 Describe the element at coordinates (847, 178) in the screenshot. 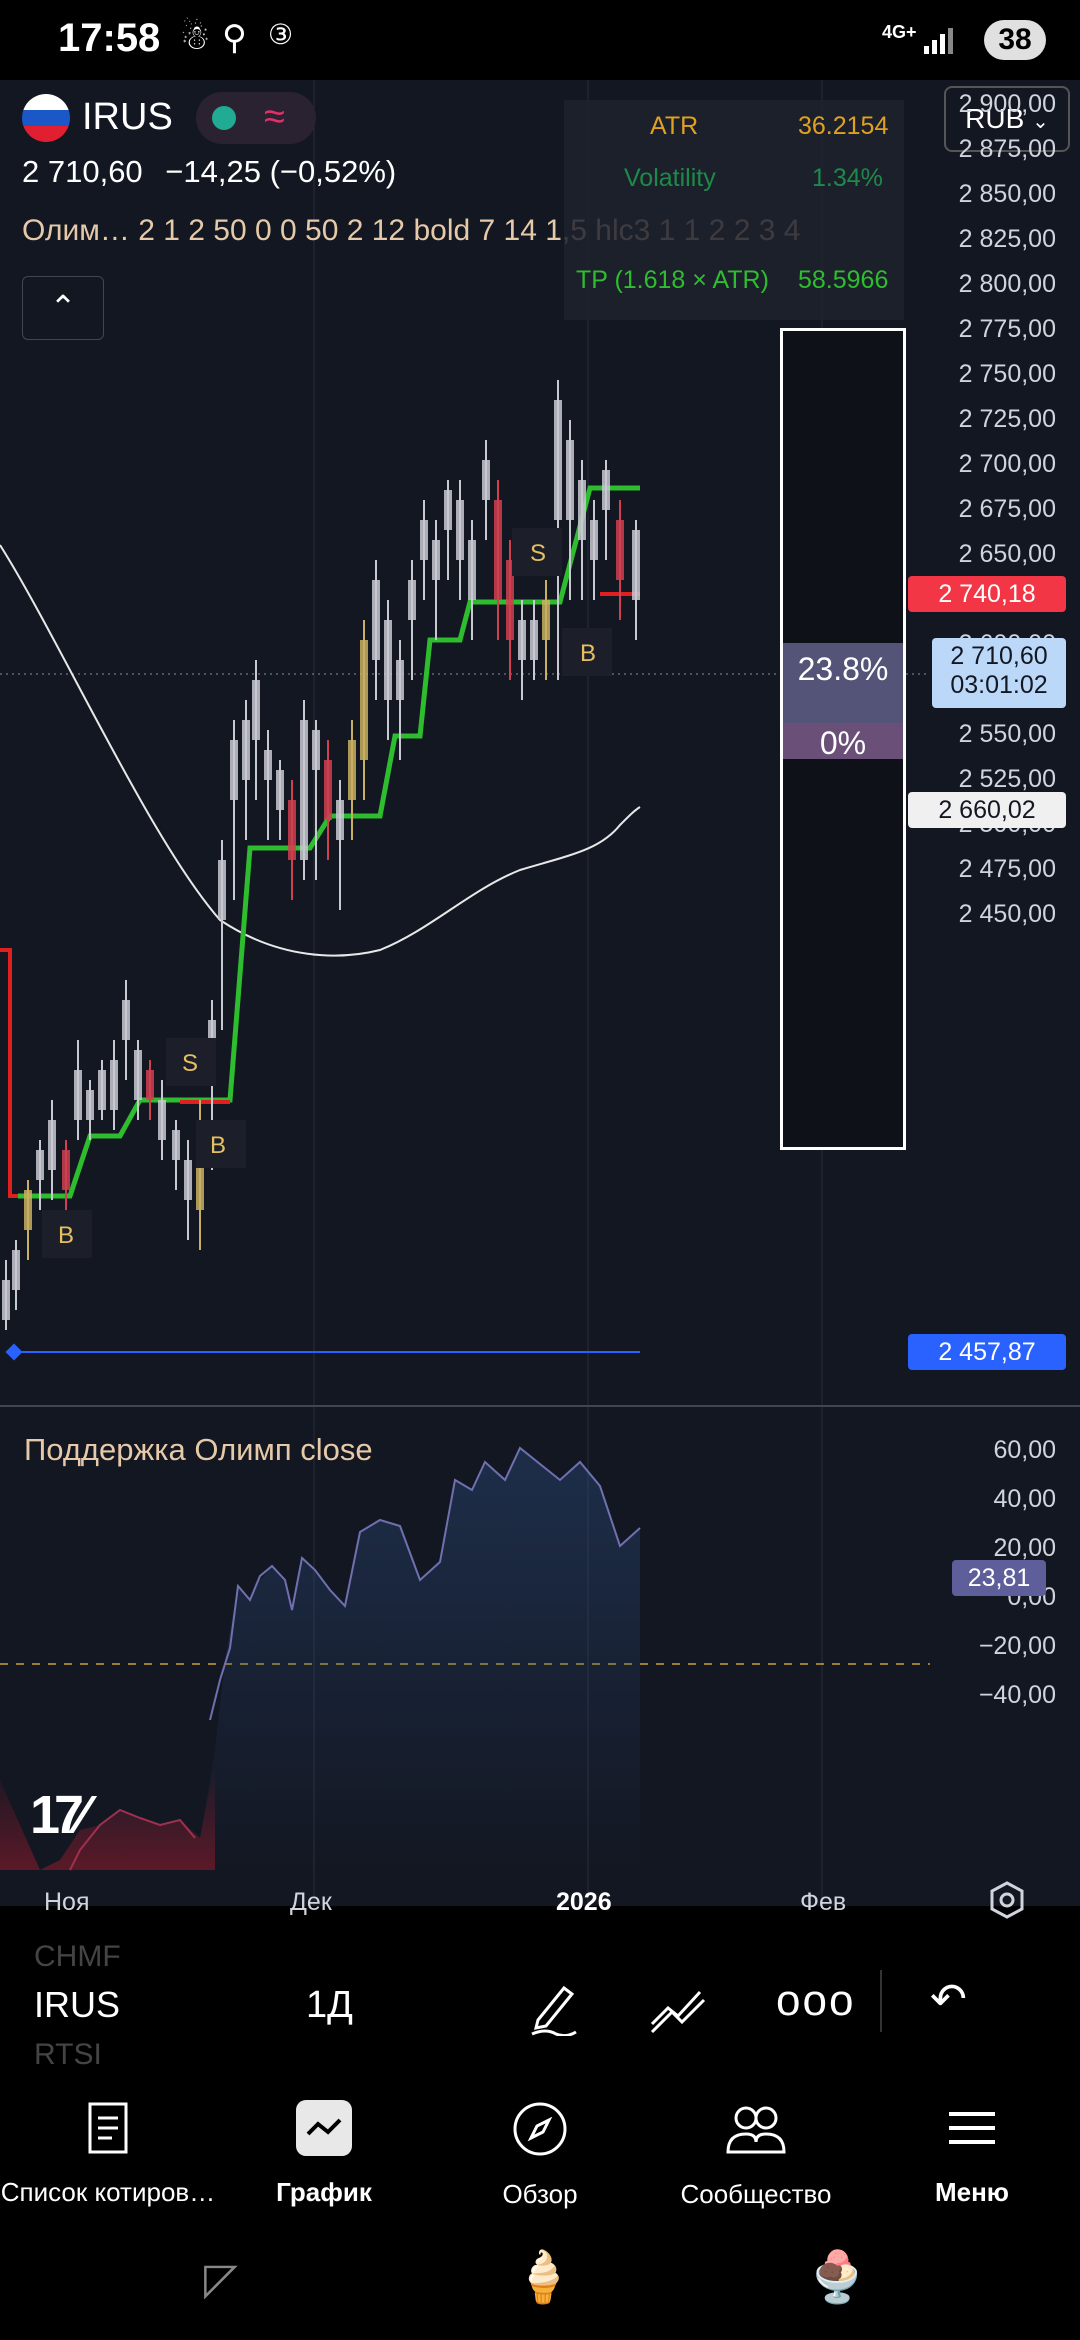

I see `volatility-value: 1.34%` at that location.